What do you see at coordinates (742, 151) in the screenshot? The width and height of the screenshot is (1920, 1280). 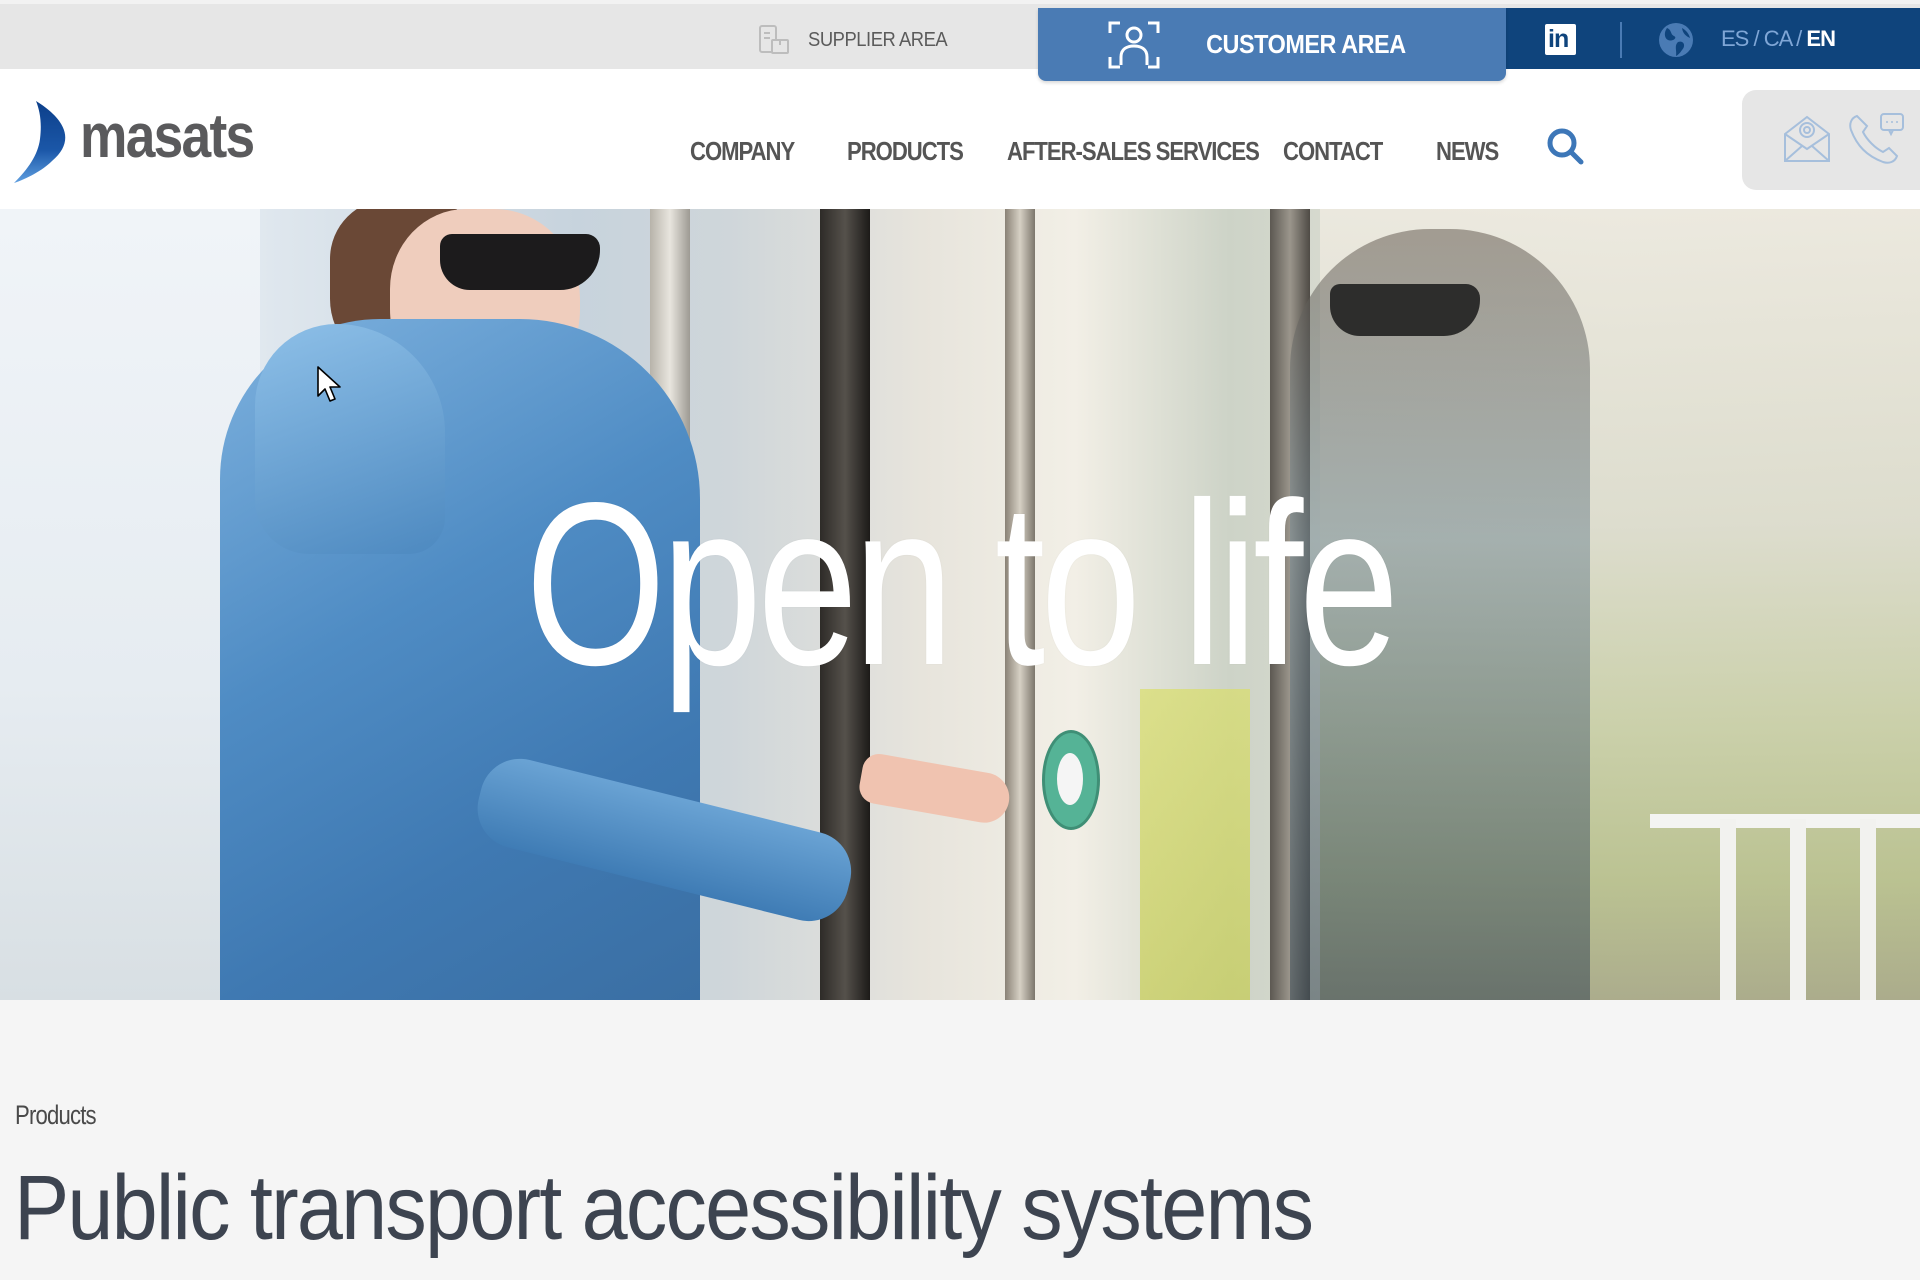 I see `nav-company: COMPANY` at bounding box center [742, 151].